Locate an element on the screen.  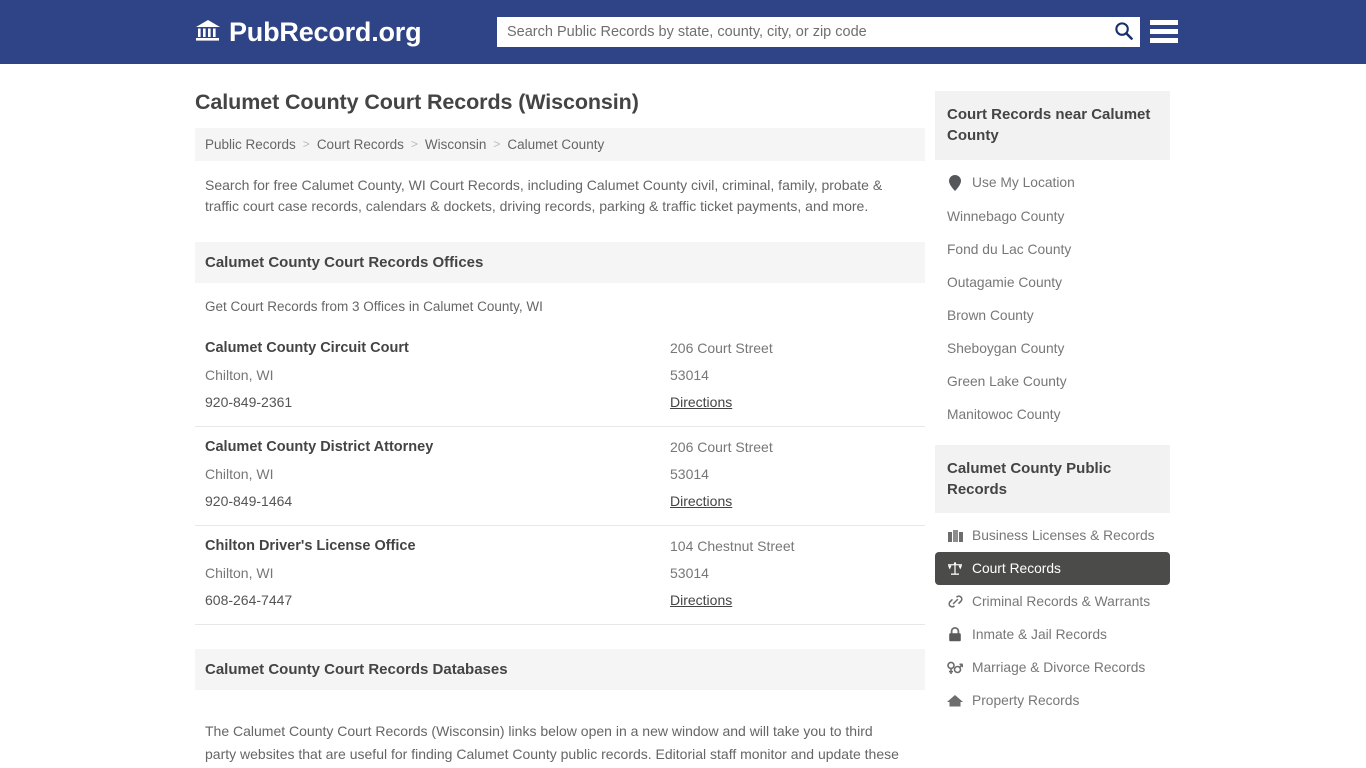
sidebar-item-criminal-records: Criminal Records & Warrants is located at coordinates (1052, 601).